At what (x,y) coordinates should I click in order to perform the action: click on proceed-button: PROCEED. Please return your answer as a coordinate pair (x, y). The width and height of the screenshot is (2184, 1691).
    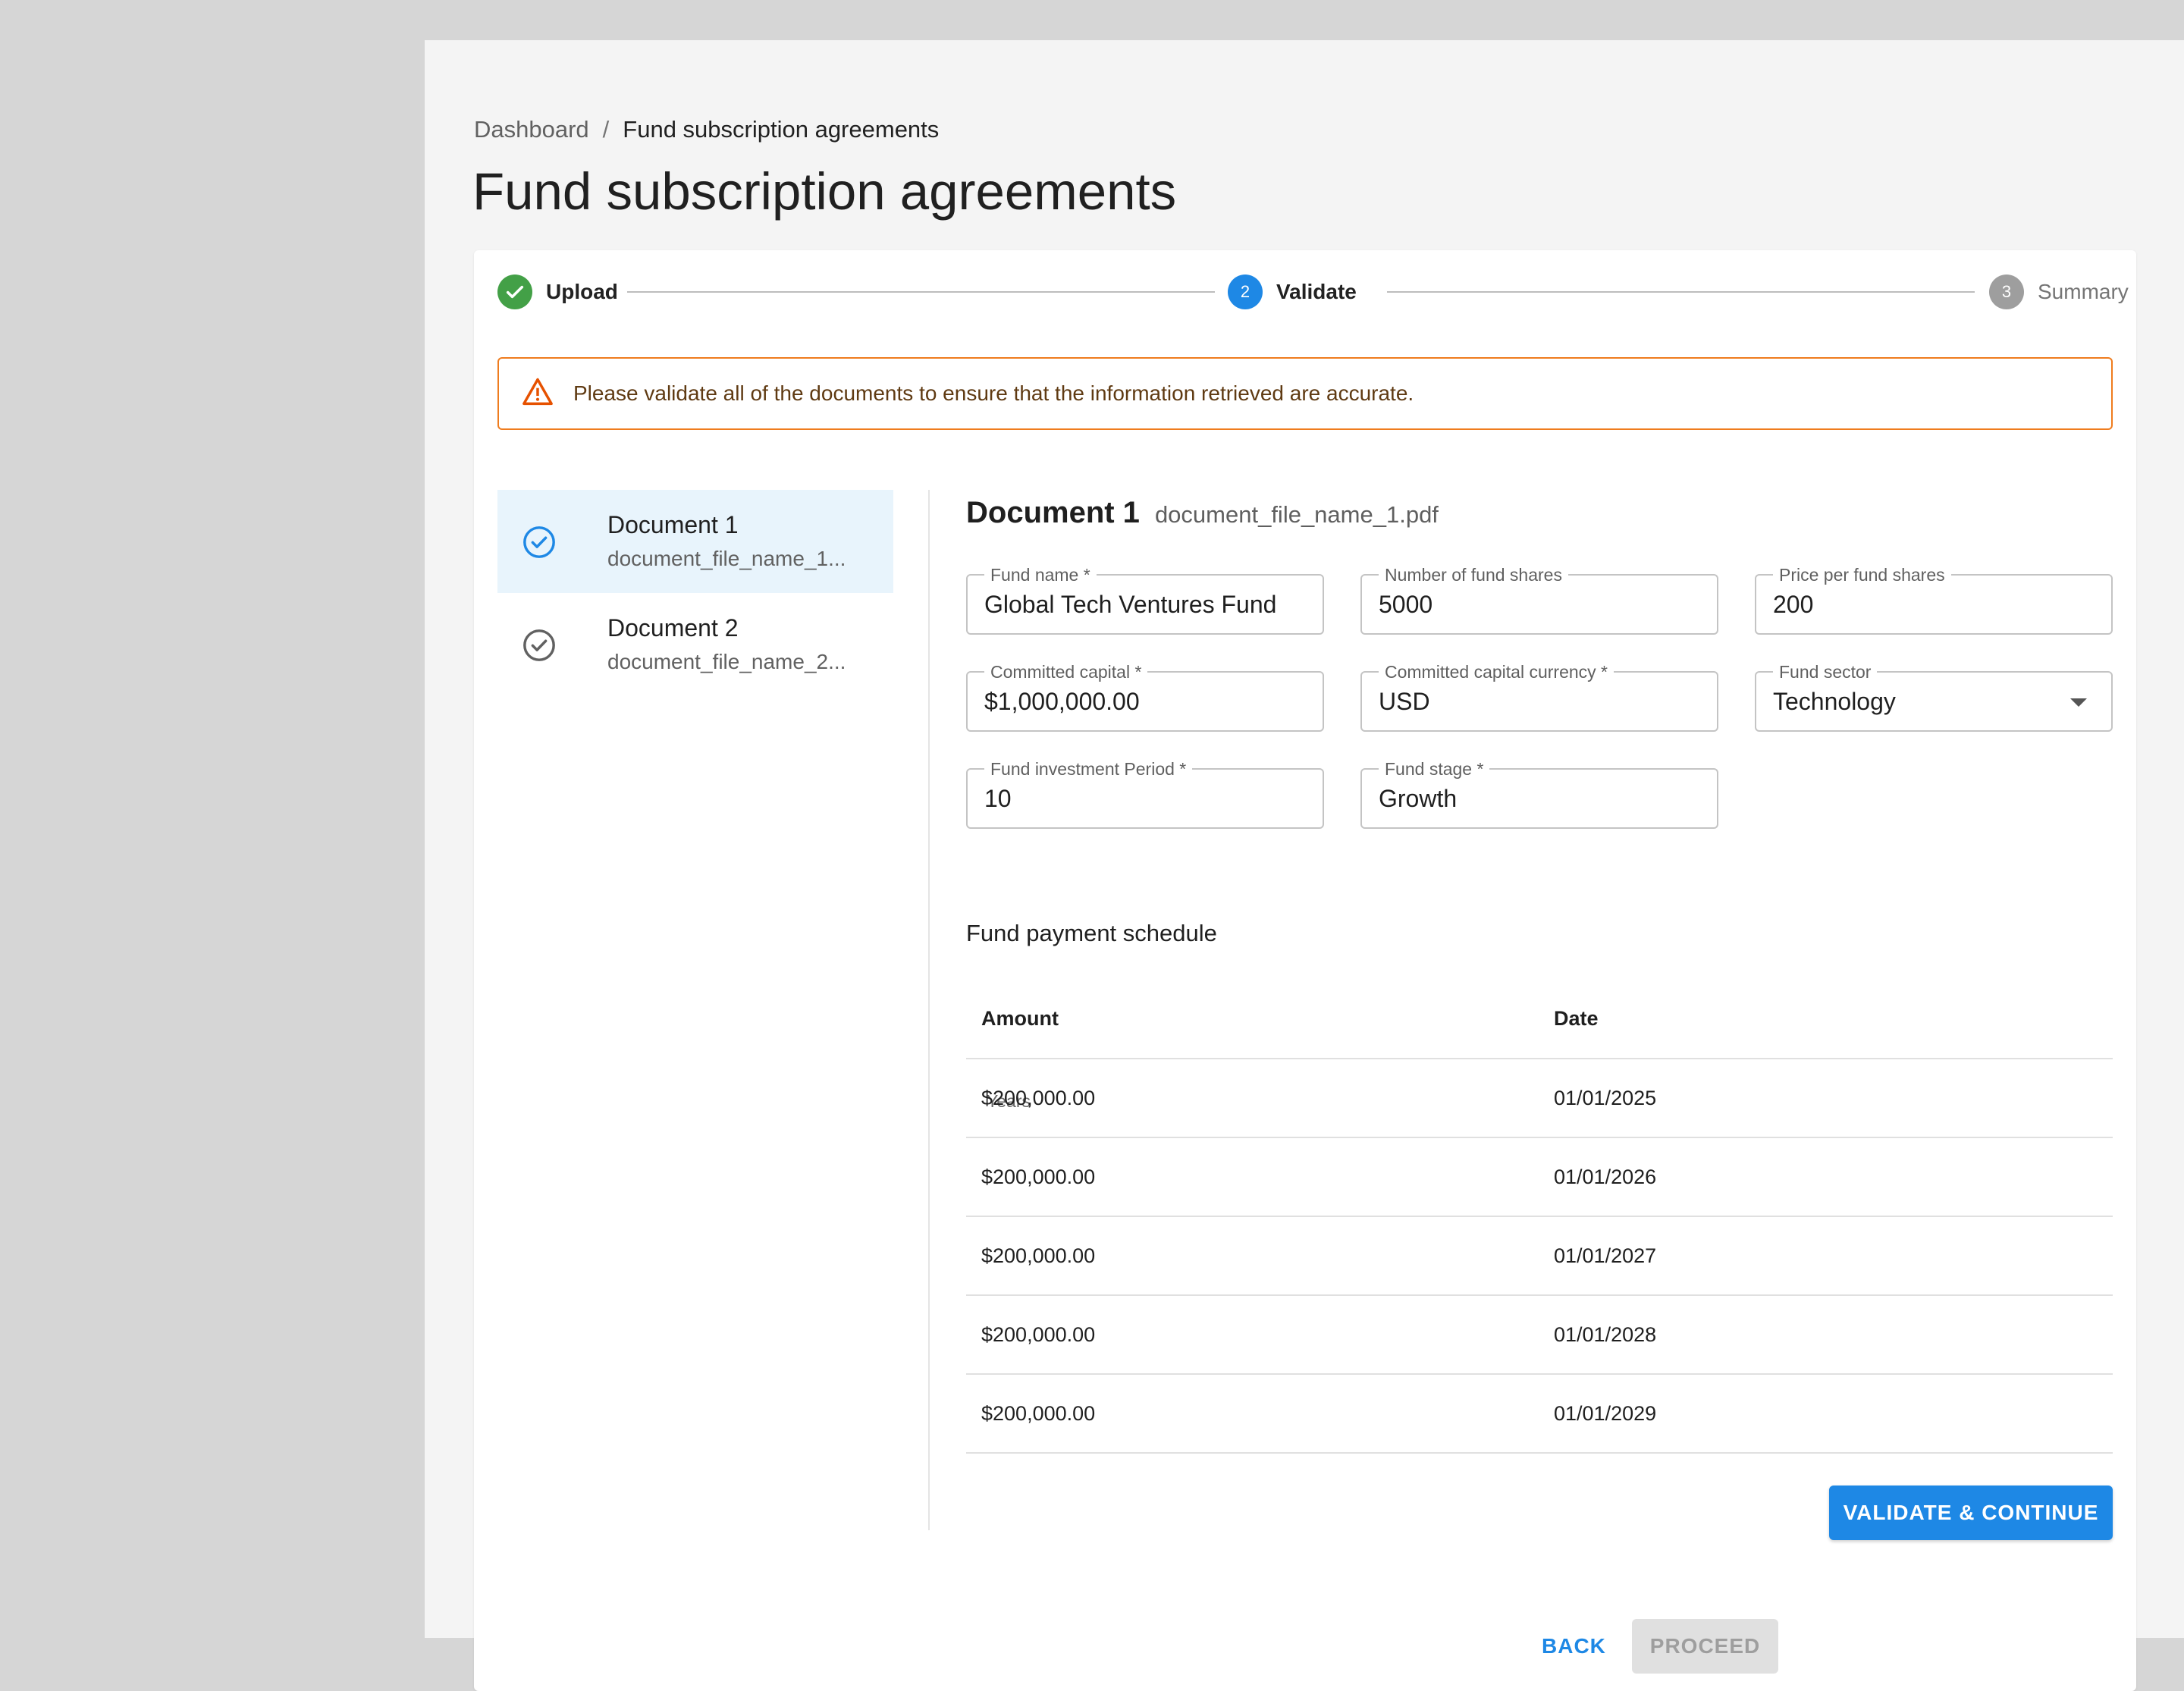
    Looking at the image, I should click on (1705, 1646).